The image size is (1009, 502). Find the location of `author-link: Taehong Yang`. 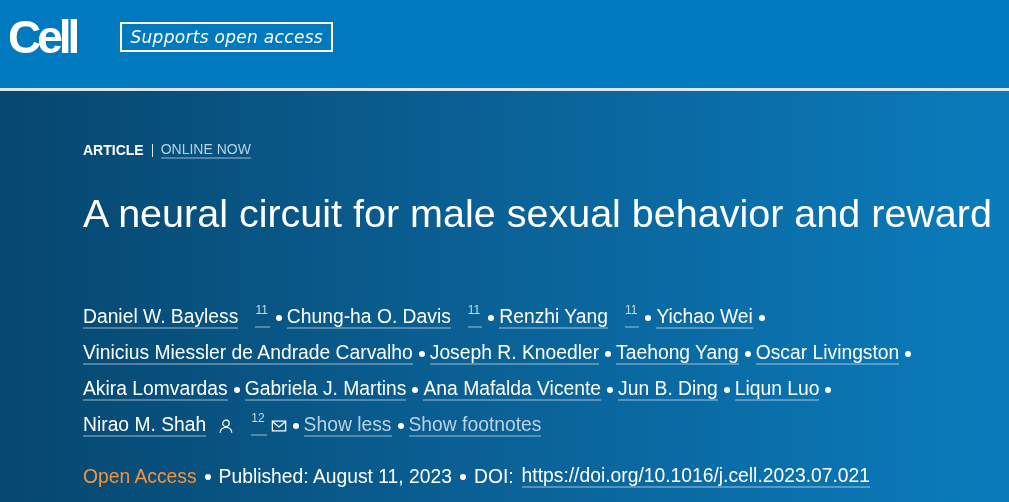

author-link: Taehong Yang is located at coordinates (677, 354).